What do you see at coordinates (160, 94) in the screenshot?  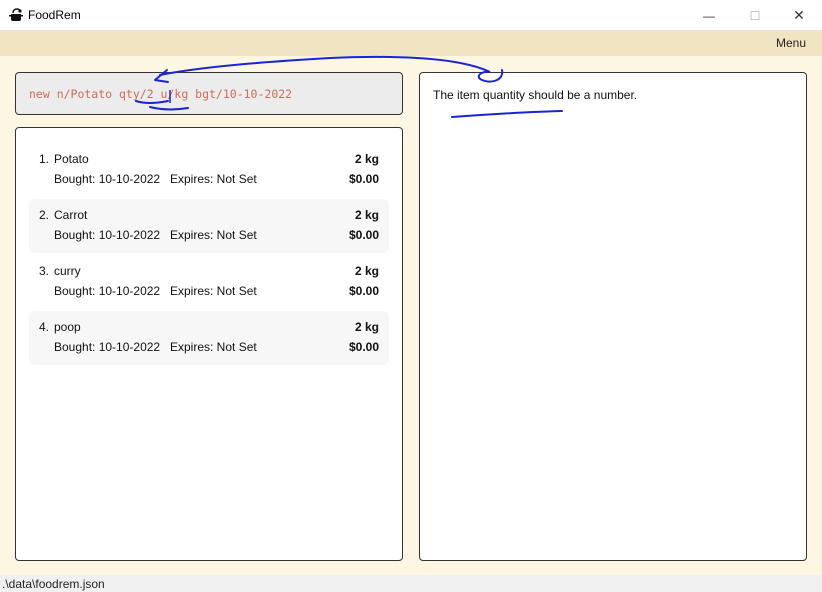 I see `command-input: new n/Potato qty/2 u/kg bgt/10-10-2022` at bounding box center [160, 94].